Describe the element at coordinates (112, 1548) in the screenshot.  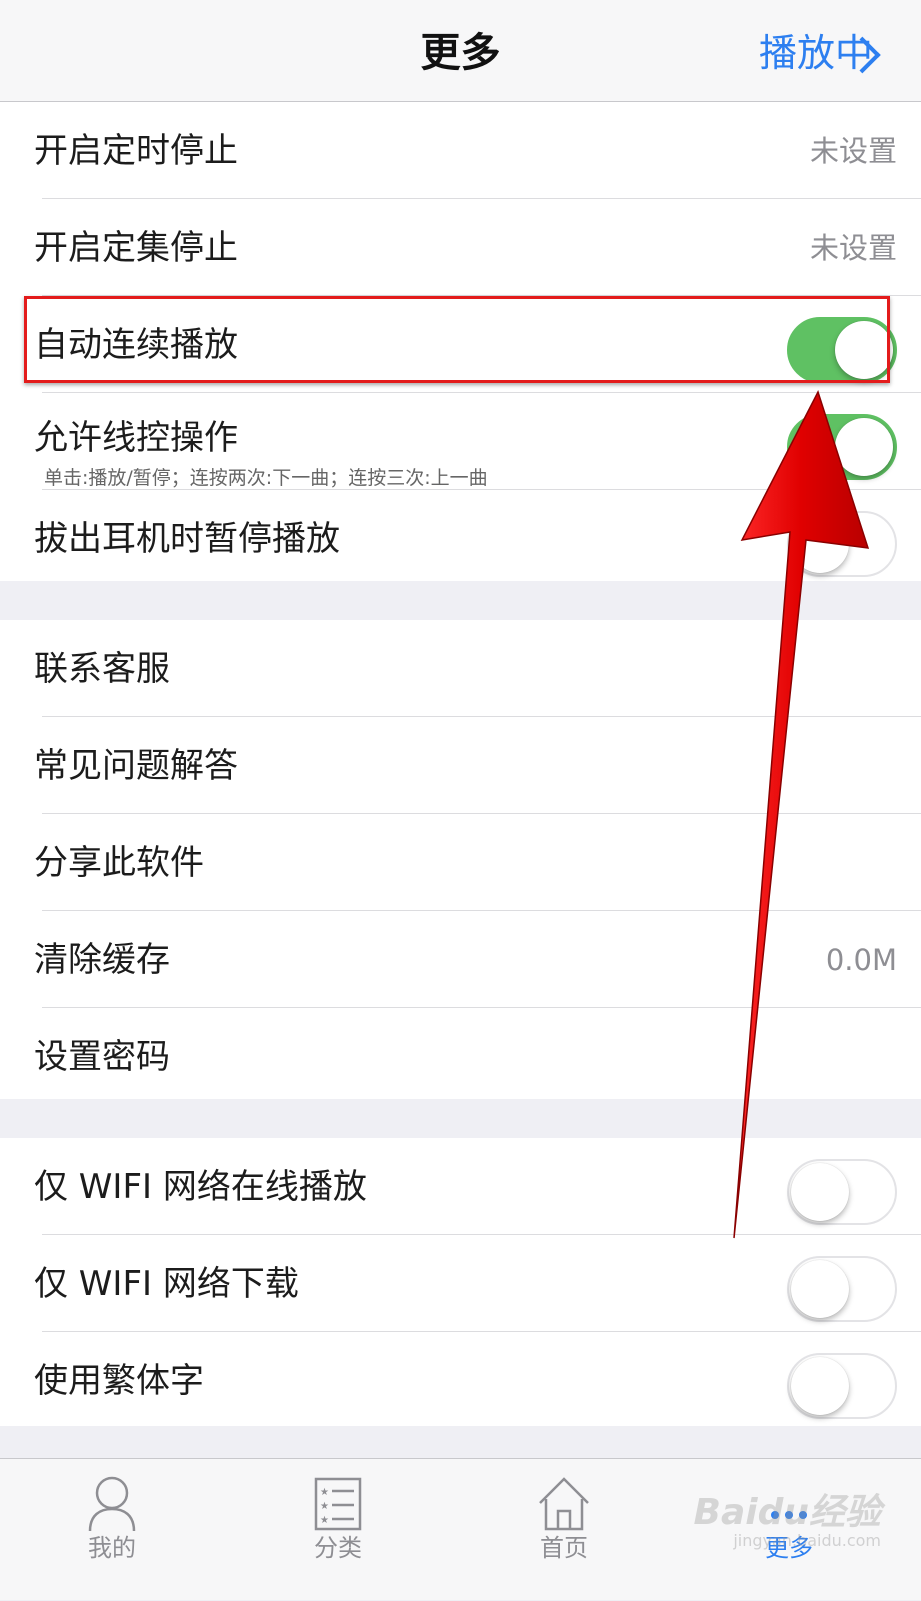
I see `tab-mine-label: 我的` at that location.